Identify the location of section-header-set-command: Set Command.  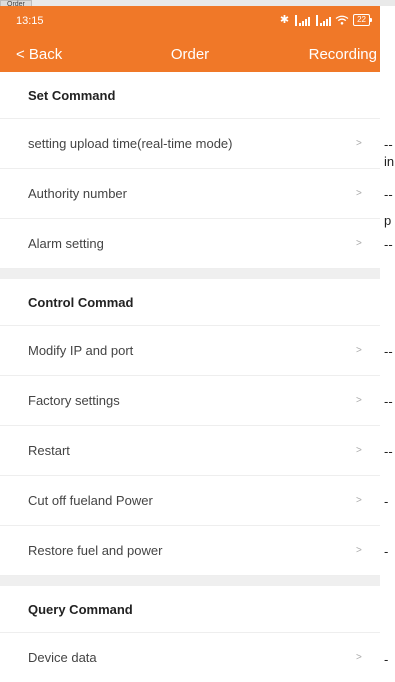
(190, 95).